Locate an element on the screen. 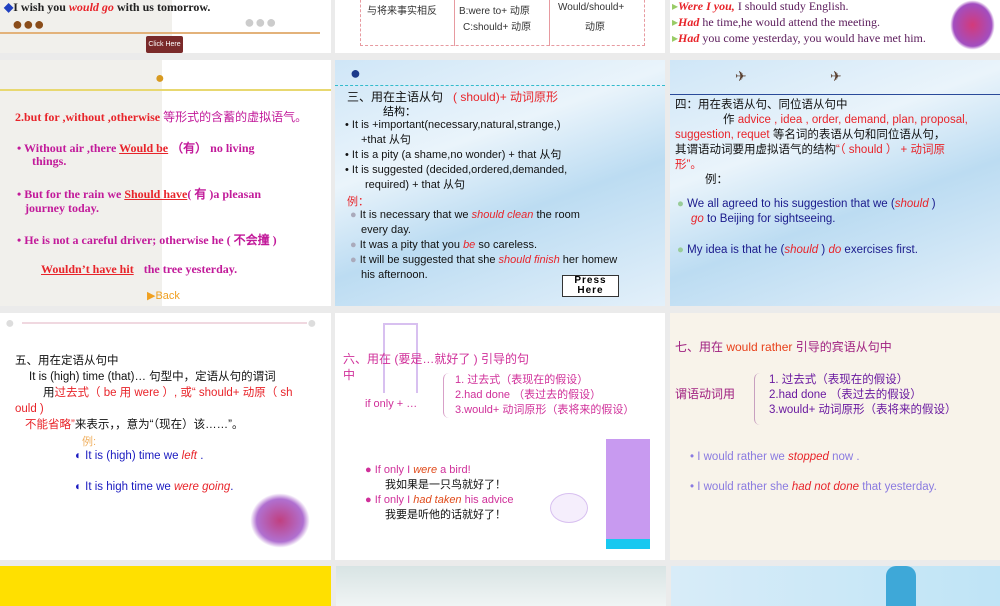  slide-text: 谓语动词用 is located at coordinates (705, 394).